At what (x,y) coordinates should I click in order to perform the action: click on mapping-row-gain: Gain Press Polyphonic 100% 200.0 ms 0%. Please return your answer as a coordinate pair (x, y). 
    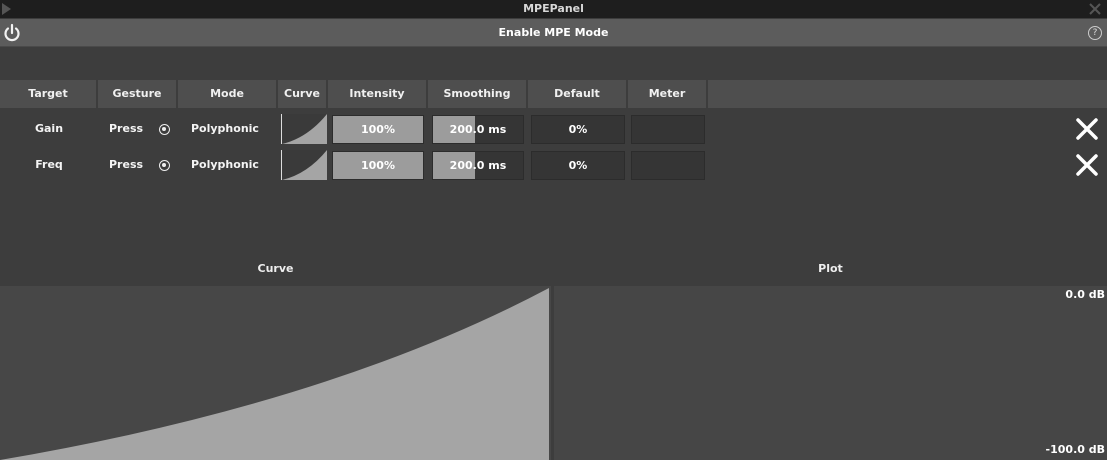
    Looking at the image, I should click on (553, 129).